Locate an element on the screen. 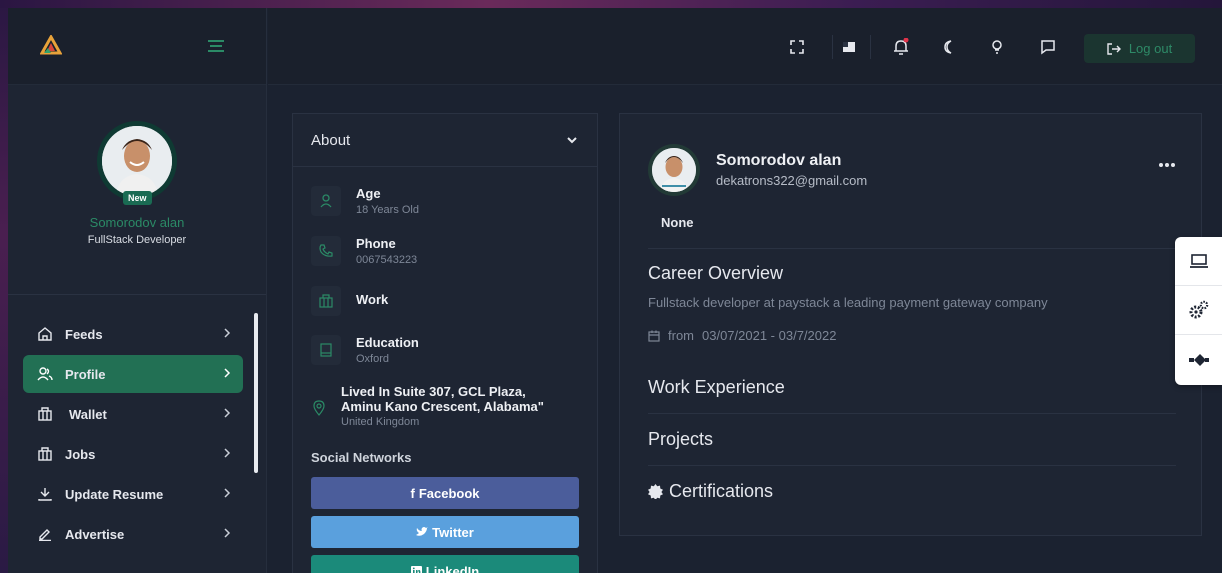  sidebar-item-wallet: Wallet is located at coordinates (133, 414).